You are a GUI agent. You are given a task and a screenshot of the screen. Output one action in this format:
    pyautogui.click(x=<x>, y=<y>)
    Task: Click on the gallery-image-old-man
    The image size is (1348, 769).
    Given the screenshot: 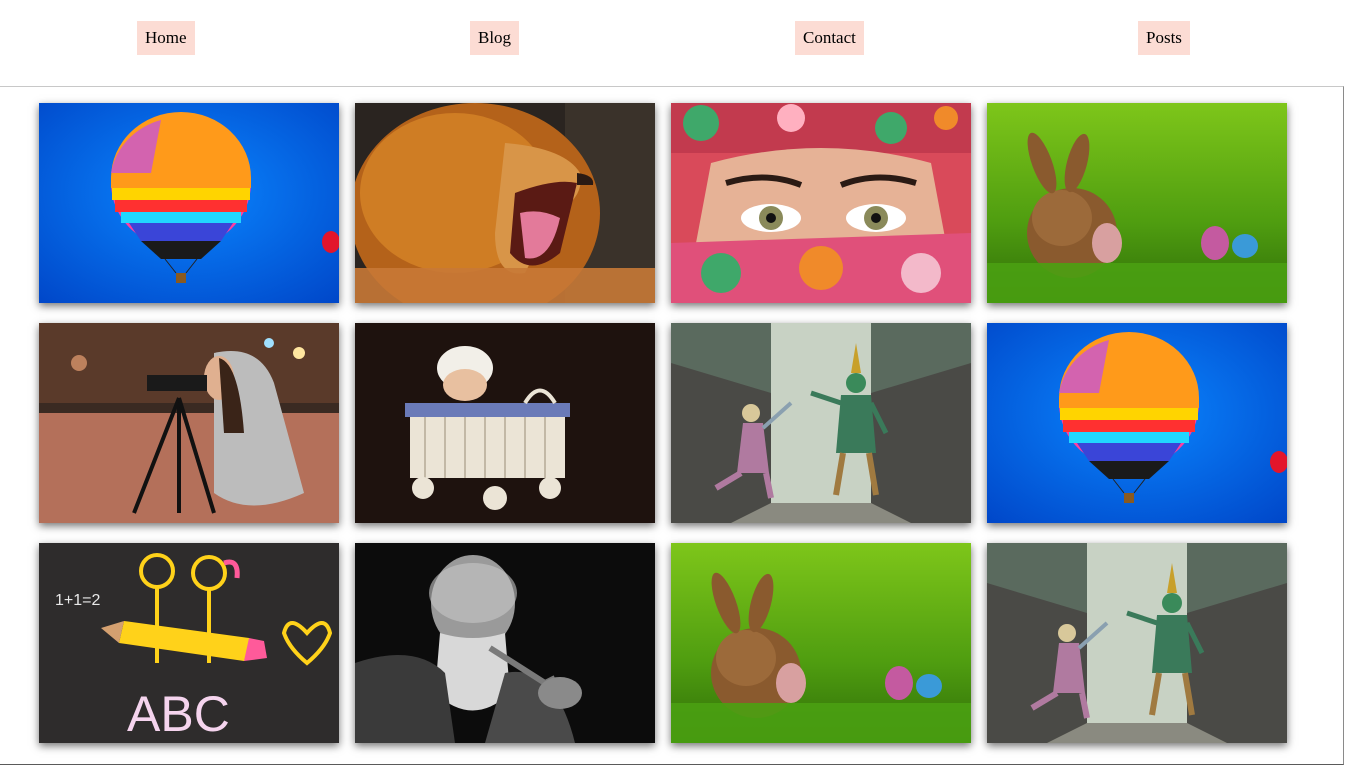 What is the action you would take?
    pyautogui.click(x=505, y=643)
    